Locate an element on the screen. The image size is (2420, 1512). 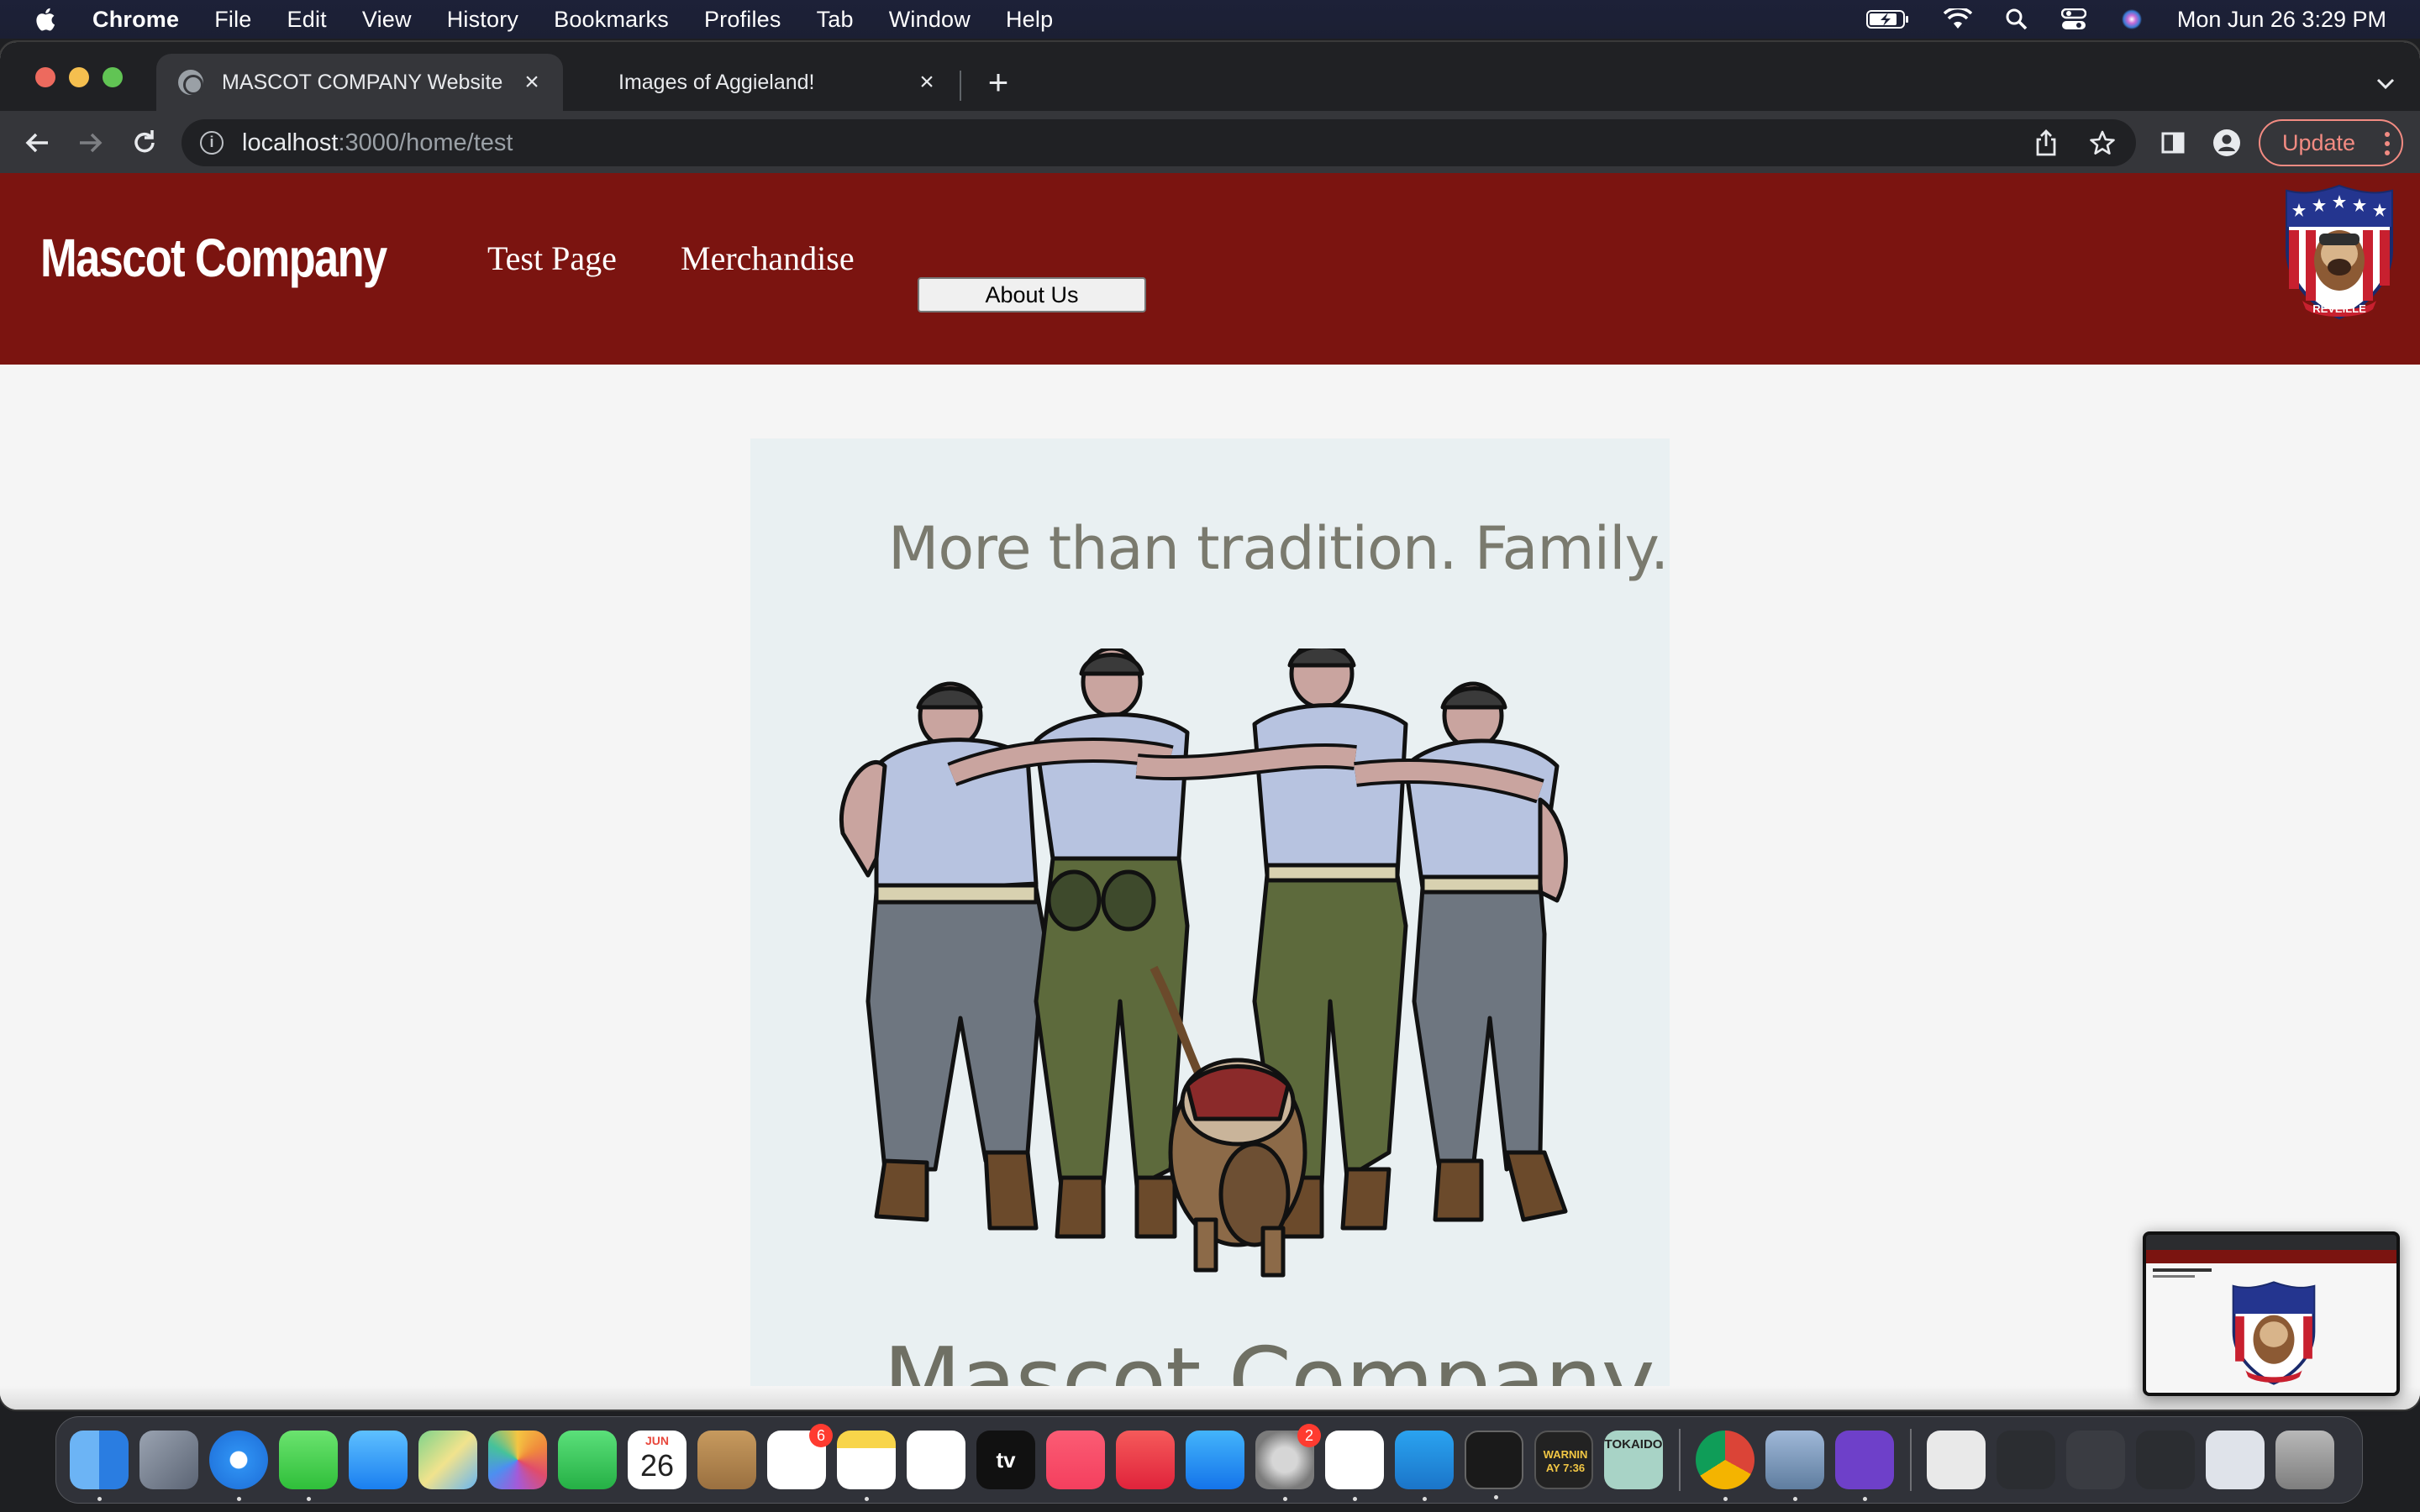
thumbnail-site-header is located at coordinates (2271, 1256).